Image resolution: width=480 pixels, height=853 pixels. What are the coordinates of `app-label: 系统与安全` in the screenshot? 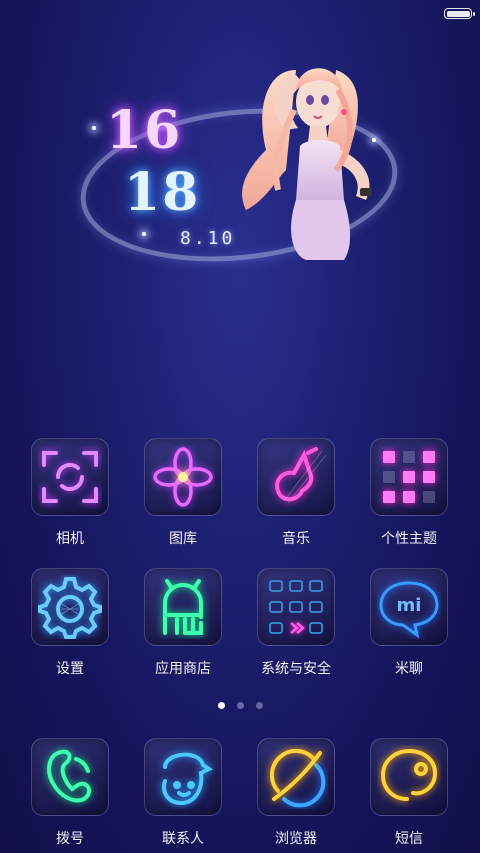 It's located at (296, 669).